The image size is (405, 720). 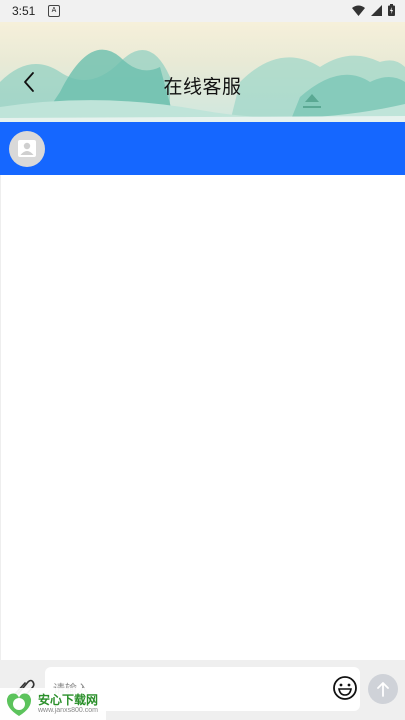 I want to click on status-time: 3:51, so click(x=24, y=11).